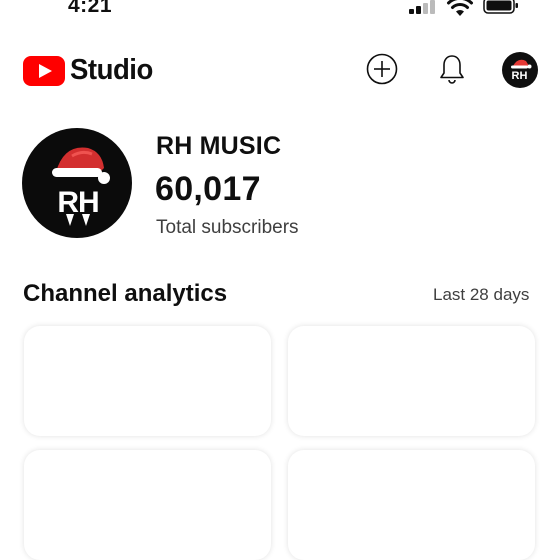 The image size is (560, 560). Describe the element at coordinates (111, 70) in the screenshot. I see `logo-text: Studio` at that location.